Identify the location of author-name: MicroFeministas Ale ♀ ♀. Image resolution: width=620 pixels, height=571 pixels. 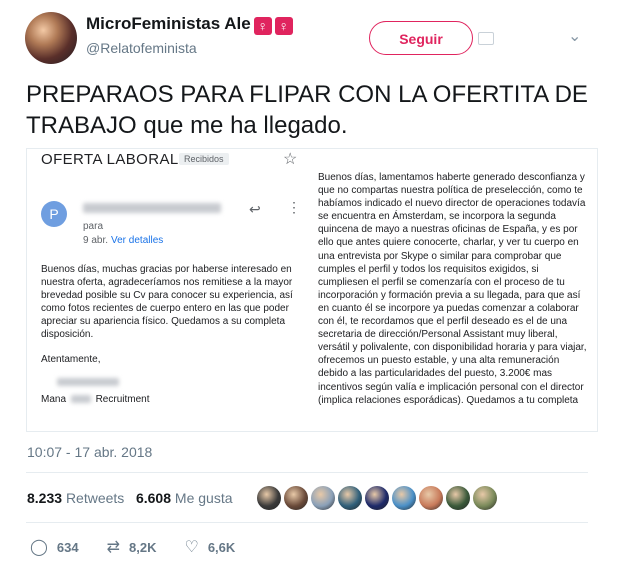
(189, 24).